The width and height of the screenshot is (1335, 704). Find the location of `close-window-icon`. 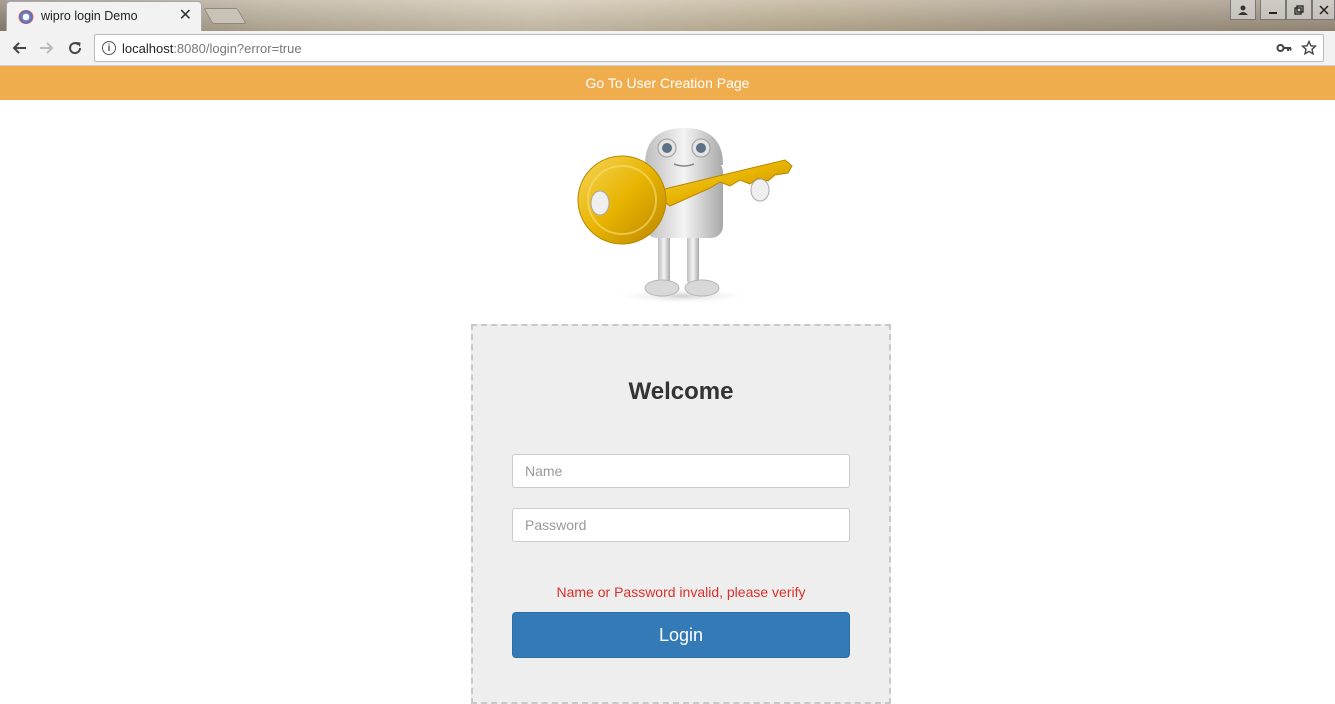

close-window-icon is located at coordinates (1323, 10).